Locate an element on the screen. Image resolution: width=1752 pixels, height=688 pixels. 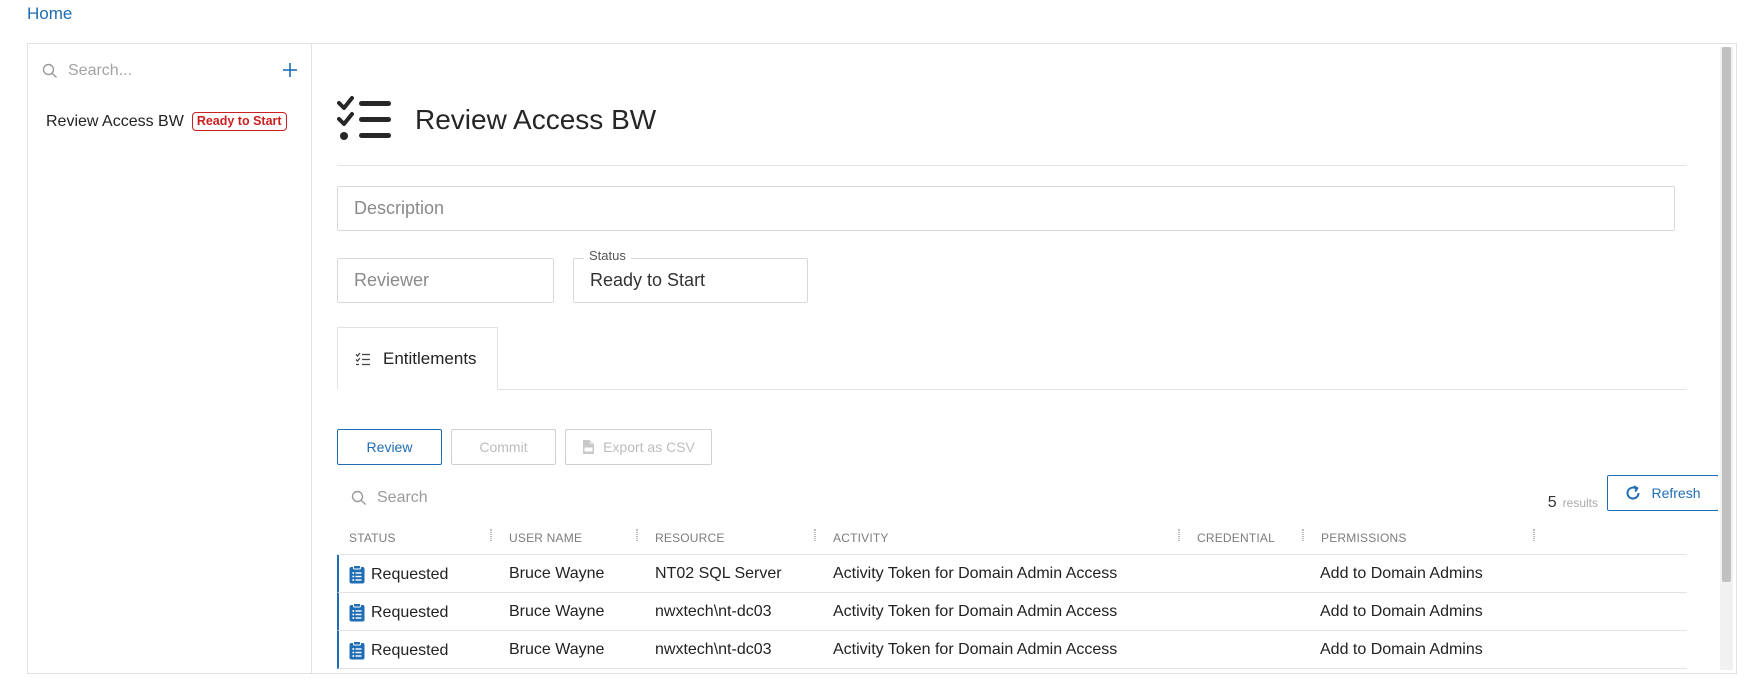
checklist-icon is located at coordinates (364, 118).